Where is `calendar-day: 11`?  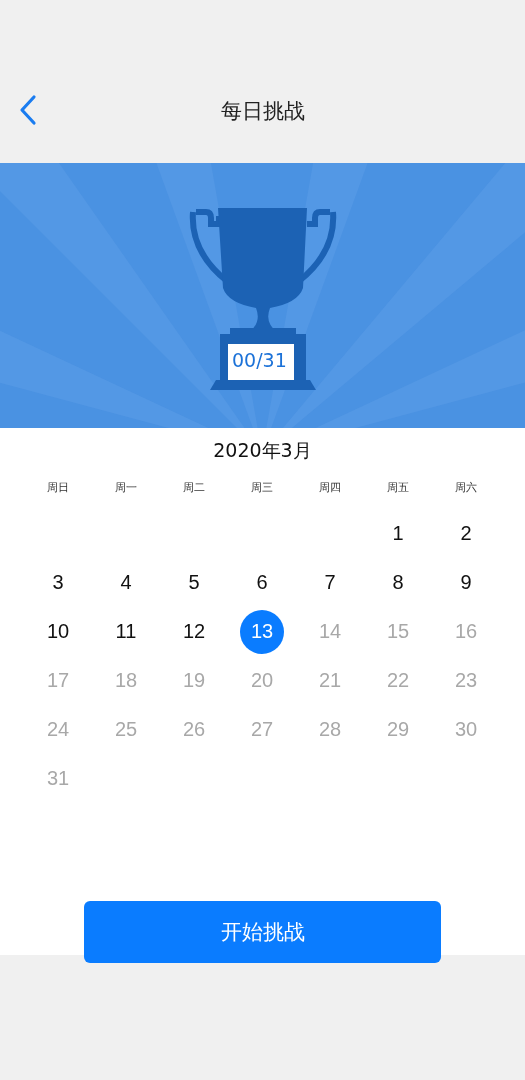 calendar-day: 11 is located at coordinates (126, 631).